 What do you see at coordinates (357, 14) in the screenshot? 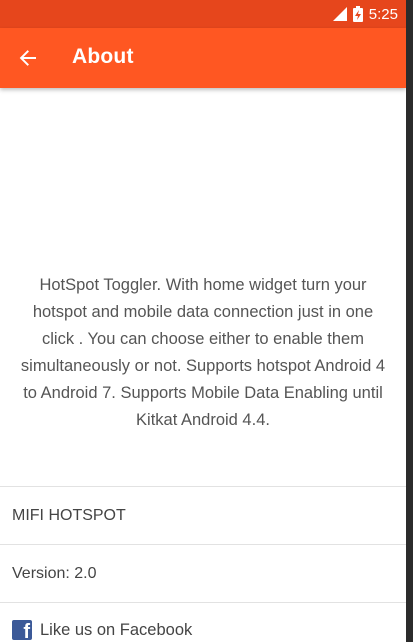
I see `battery-charging-icon` at bounding box center [357, 14].